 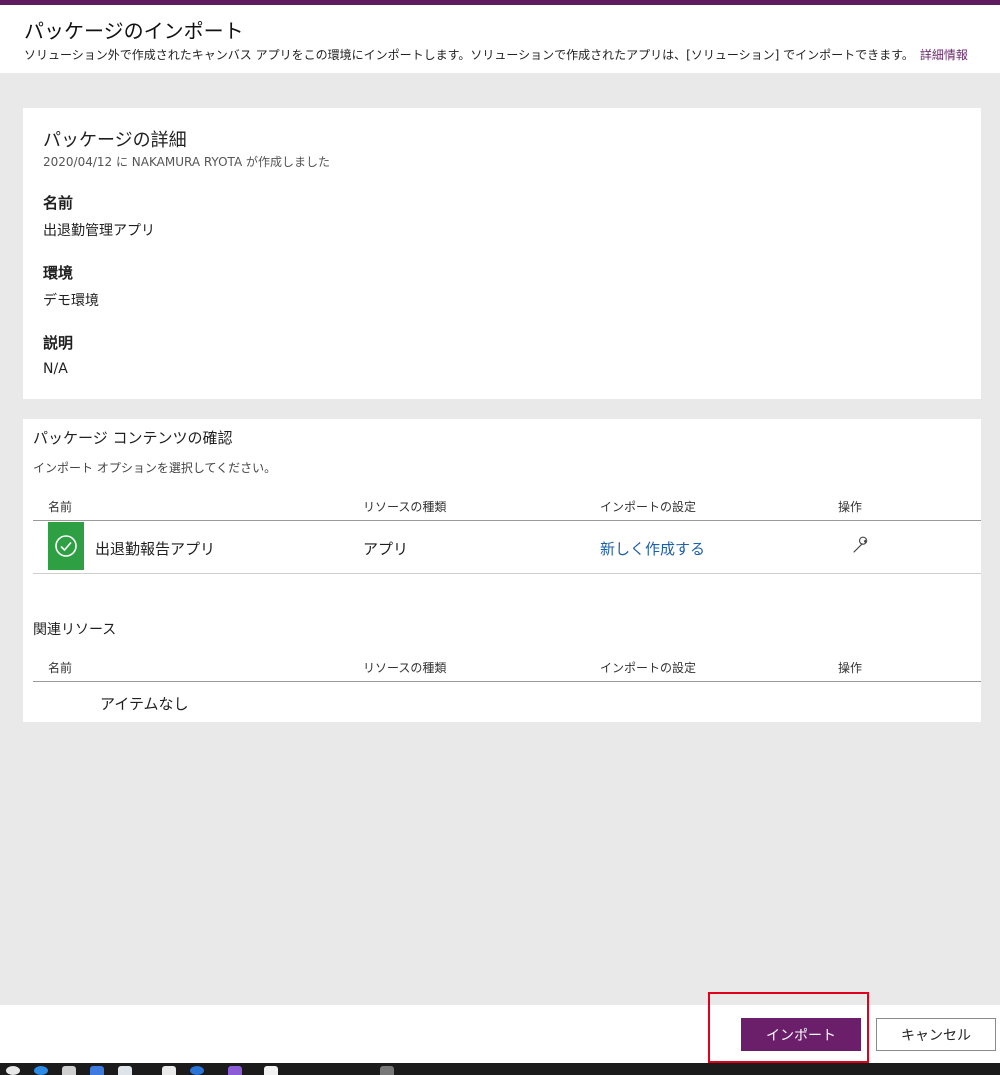 I want to click on cancel-button: キャンセル, so click(x=936, y=1034).